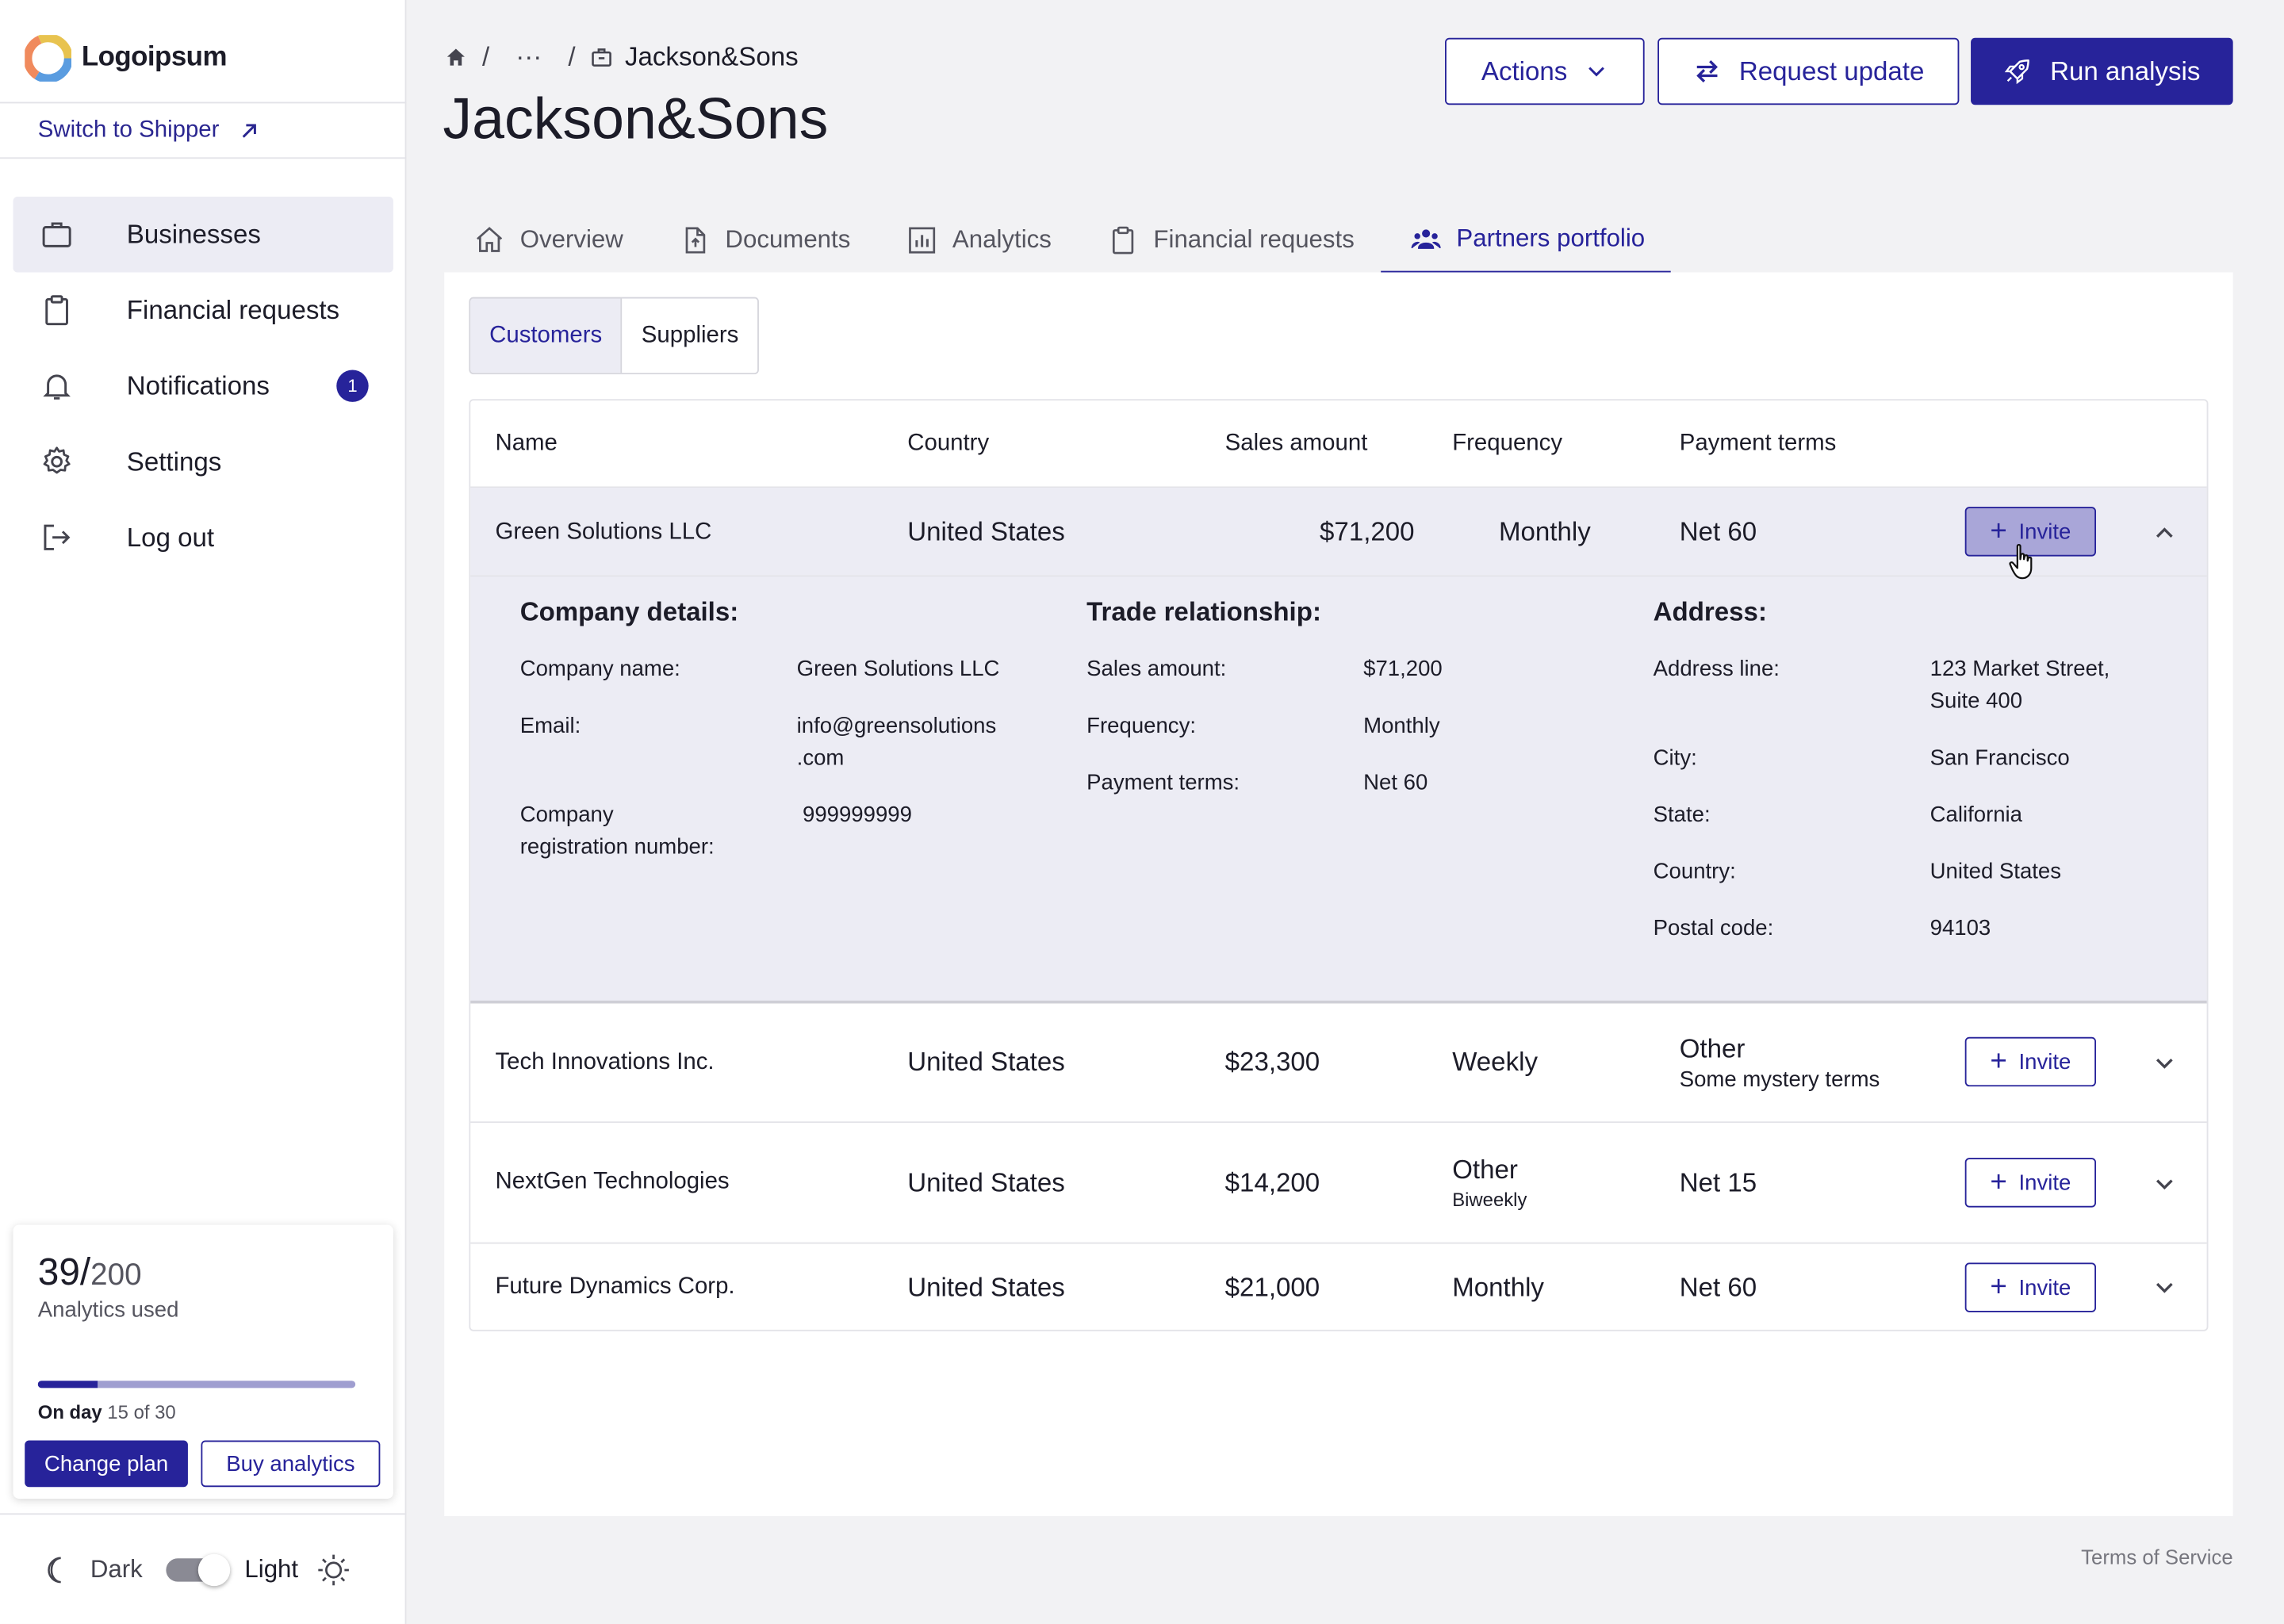  What do you see at coordinates (782, 831) in the screenshot?
I see `detail-registration-number: Company registration number: 999999999` at bounding box center [782, 831].